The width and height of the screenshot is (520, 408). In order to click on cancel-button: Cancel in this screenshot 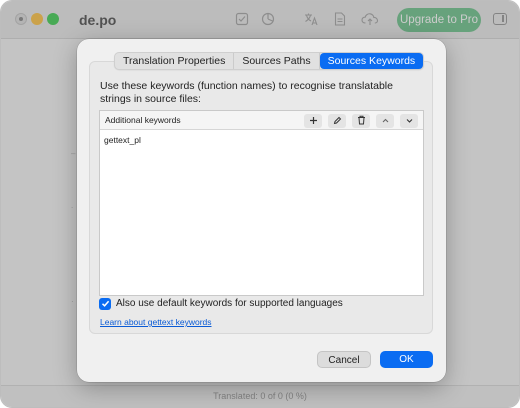, I will do `click(344, 359)`.